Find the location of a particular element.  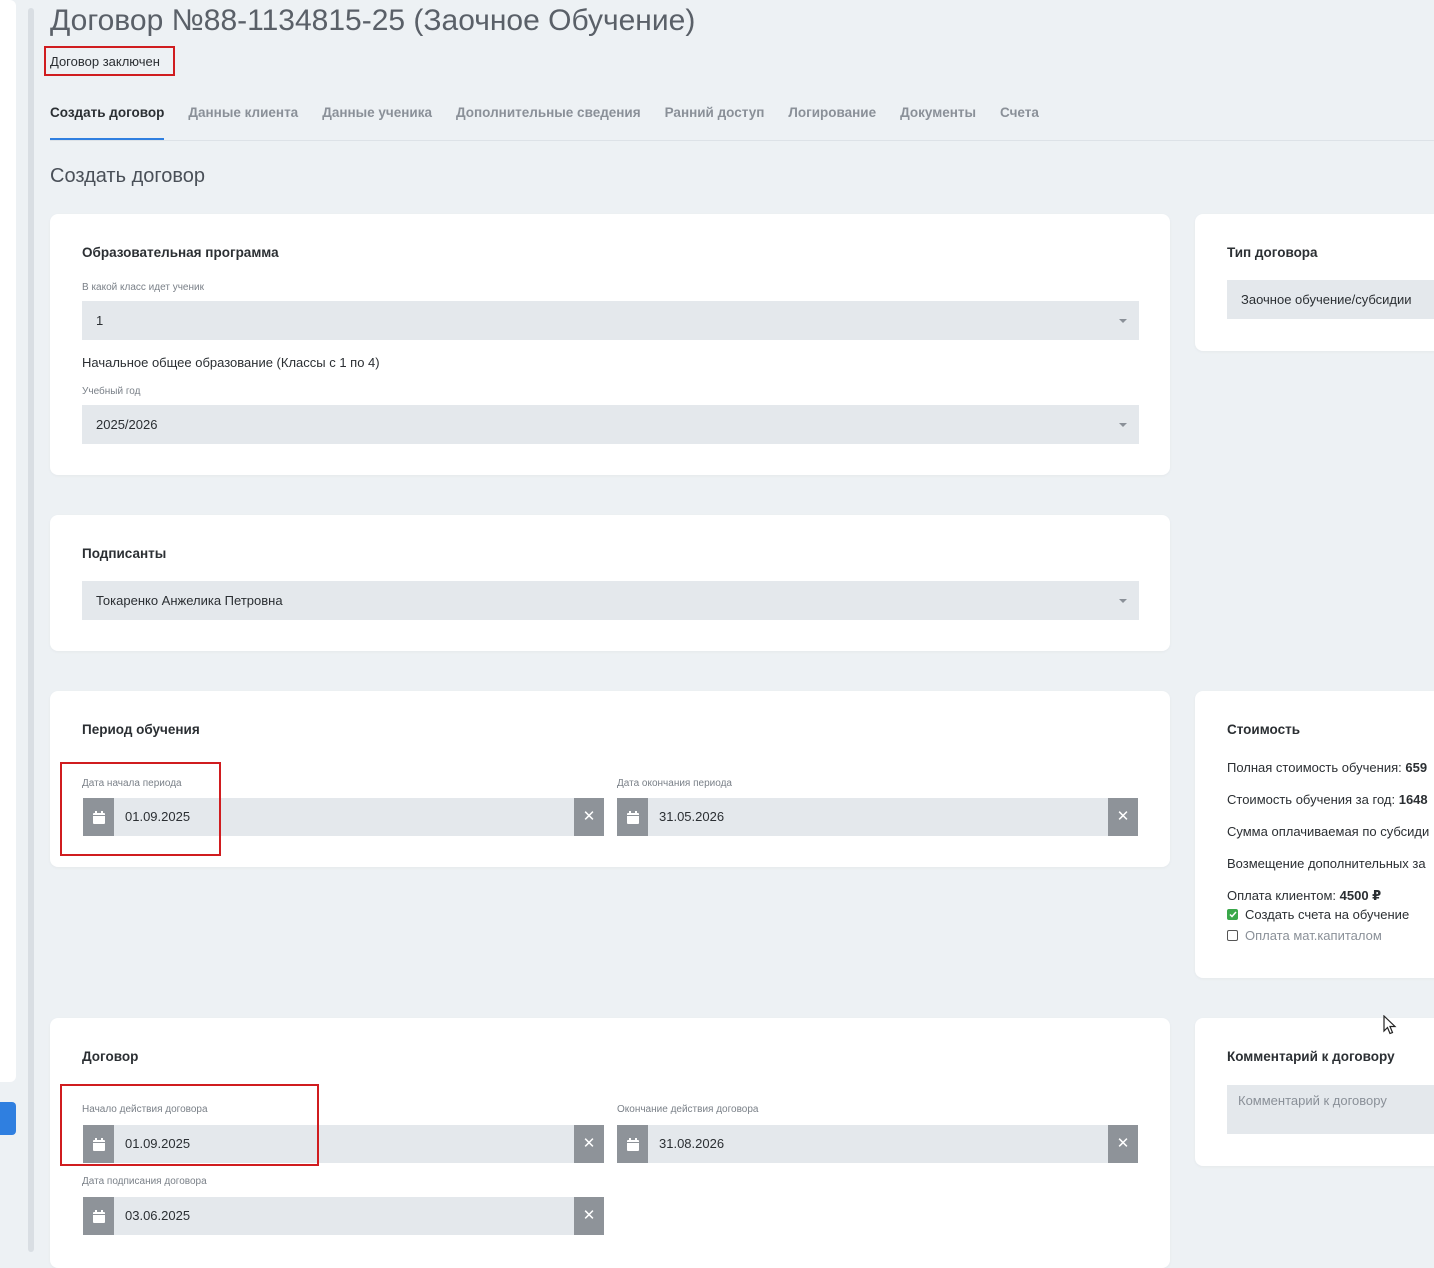

contract-end-date: 31.08.2026 ✕ is located at coordinates (877, 1144).